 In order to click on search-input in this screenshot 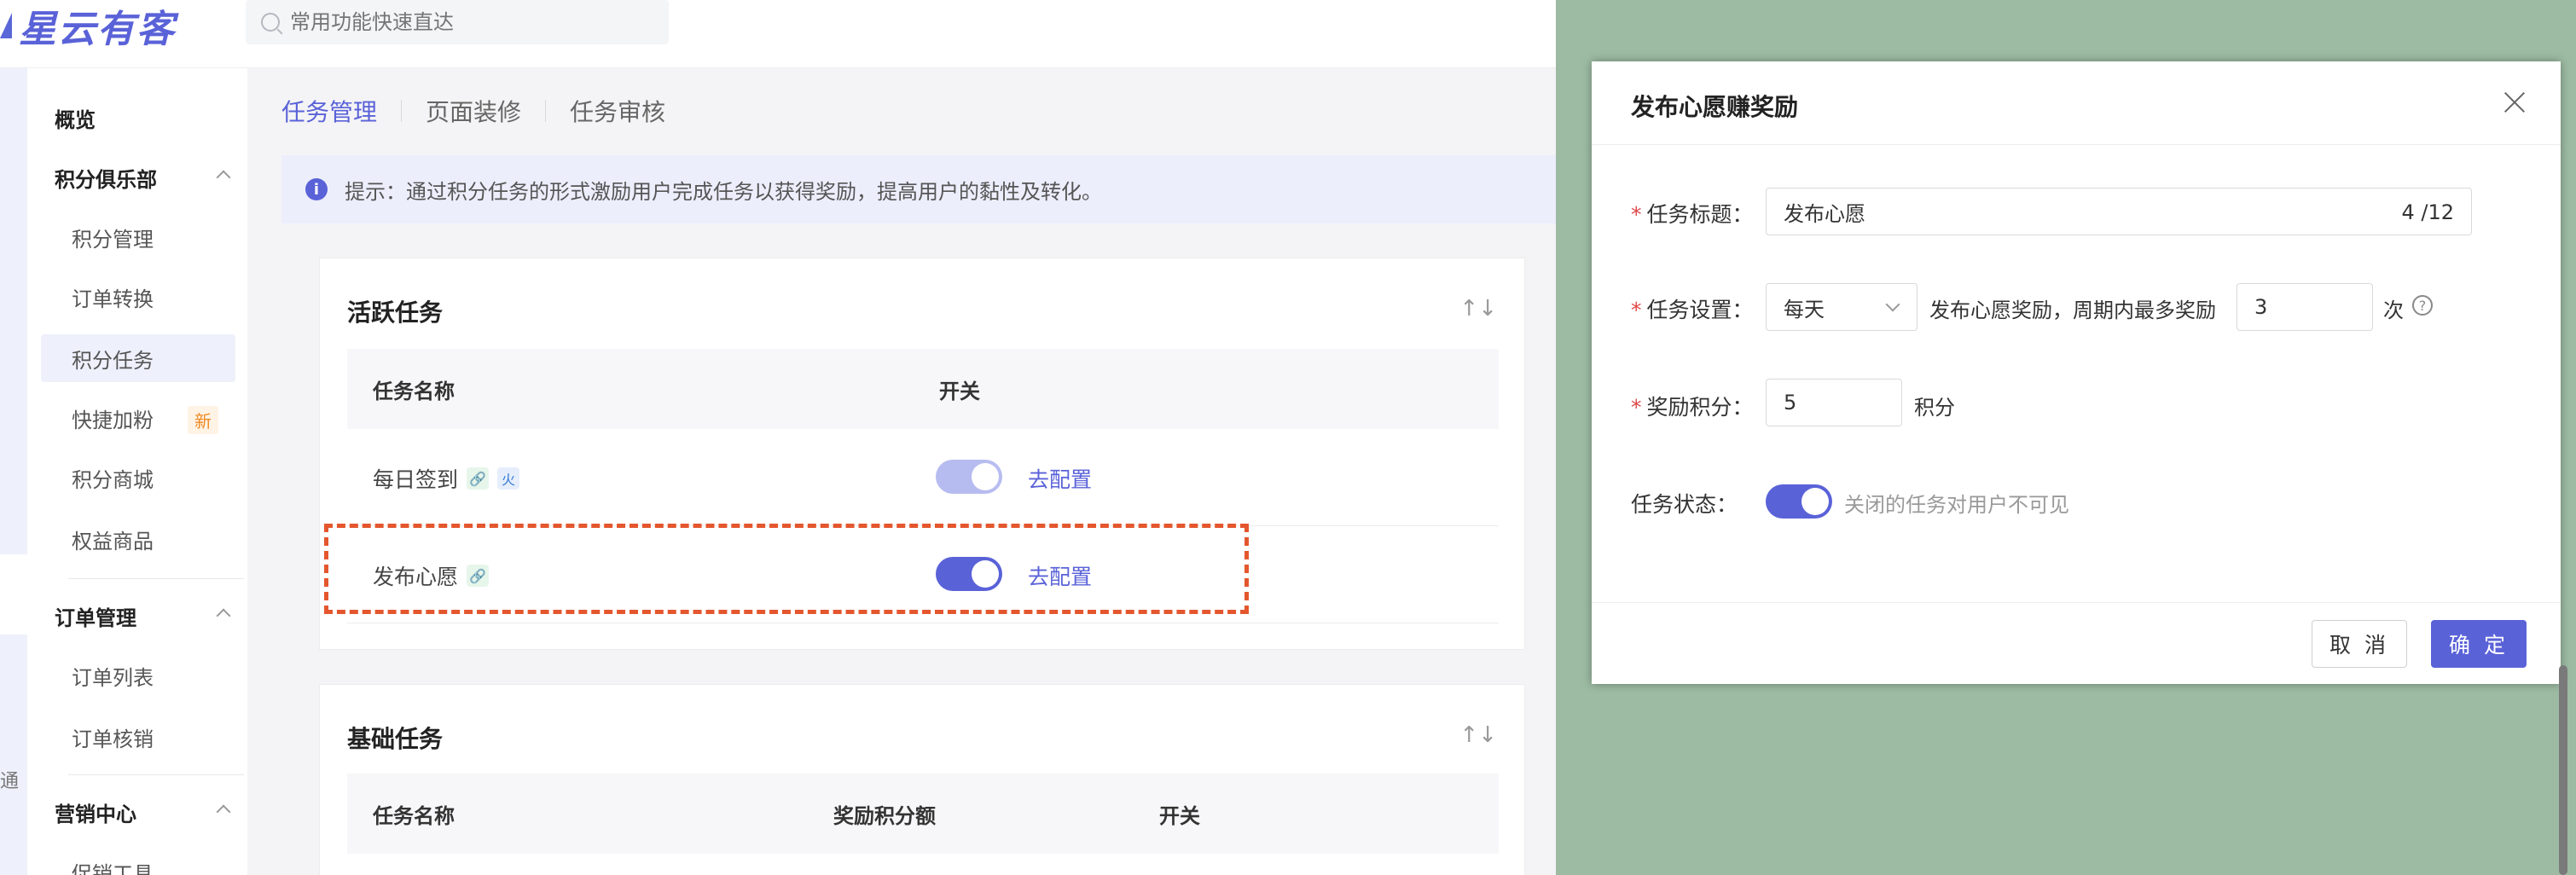, I will do `click(469, 22)`.